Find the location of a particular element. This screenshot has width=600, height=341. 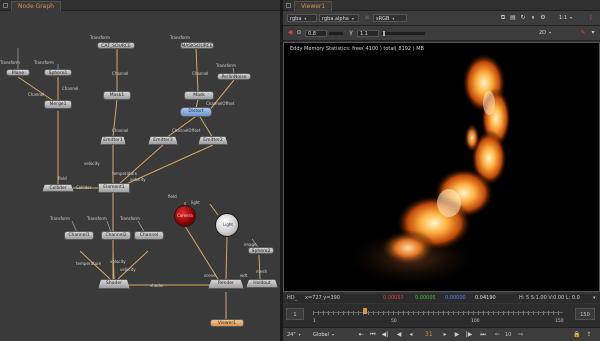

prev-frame-icon: ◂ is located at coordinates (411, 334).